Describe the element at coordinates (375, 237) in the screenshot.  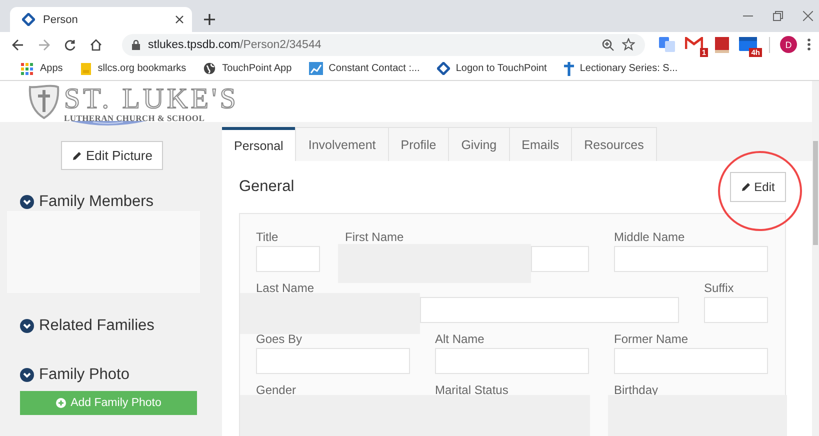
I see `field-label: First Name` at that location.